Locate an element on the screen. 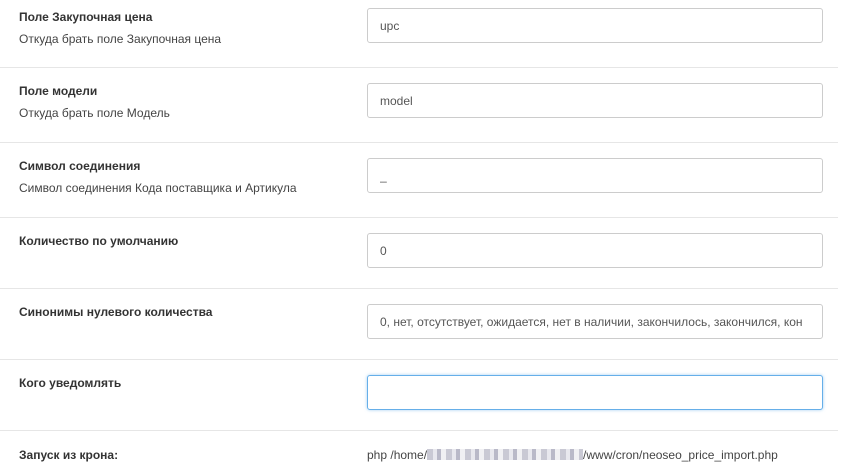 This screenshot has width=846, height=476. model-label-group: Поле модели Откуда брать поле Модель is located at coordinates (94, 102).